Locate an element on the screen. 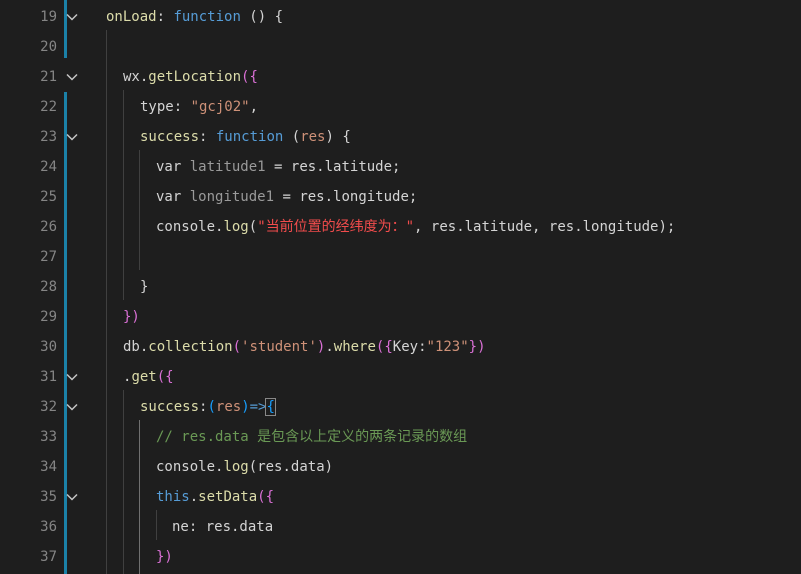 This screenshot has width=801, height=574. line-number: 28 is located at coordinates (48, 287).